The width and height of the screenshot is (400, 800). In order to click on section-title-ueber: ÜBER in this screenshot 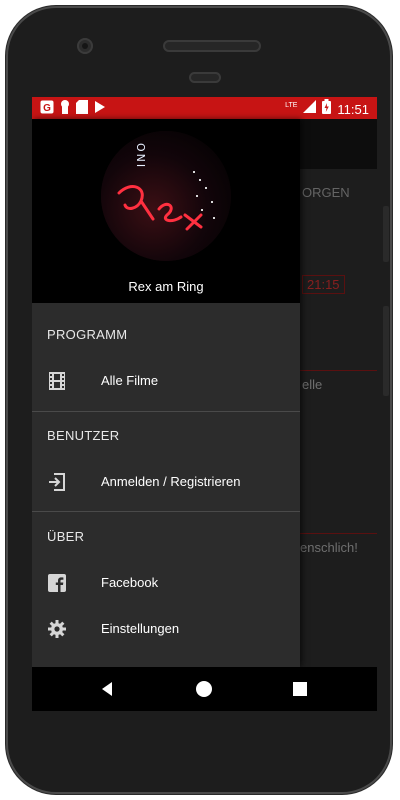, I will do `click(66, 536)`.